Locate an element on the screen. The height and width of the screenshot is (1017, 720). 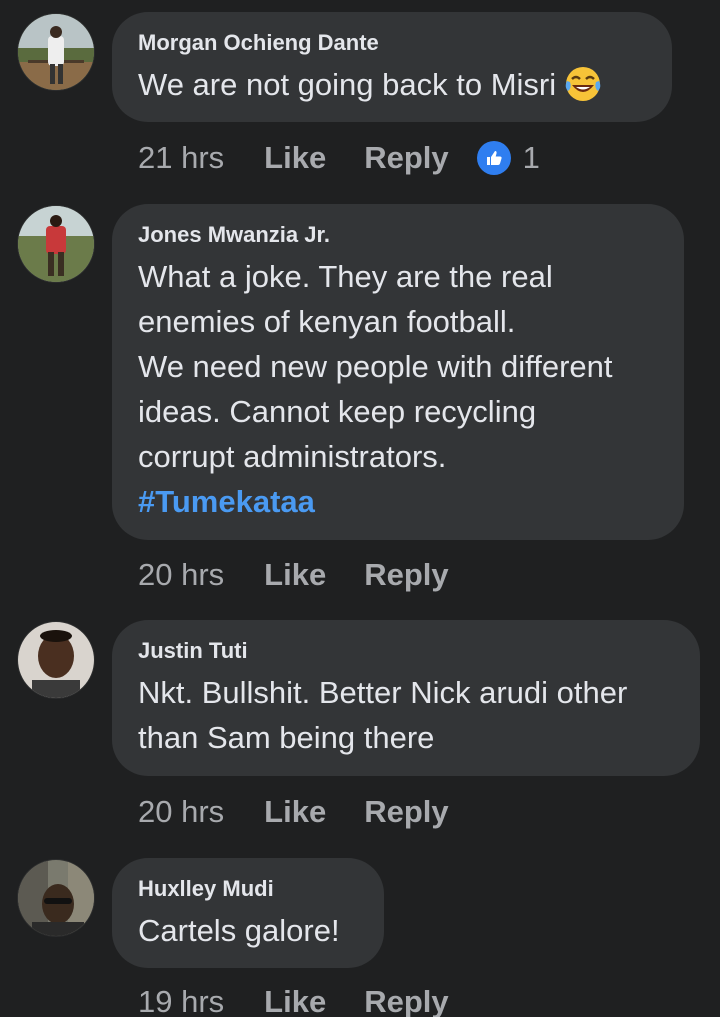
comment-text: We are not going back to Misri is located at coordinates (392, 84).